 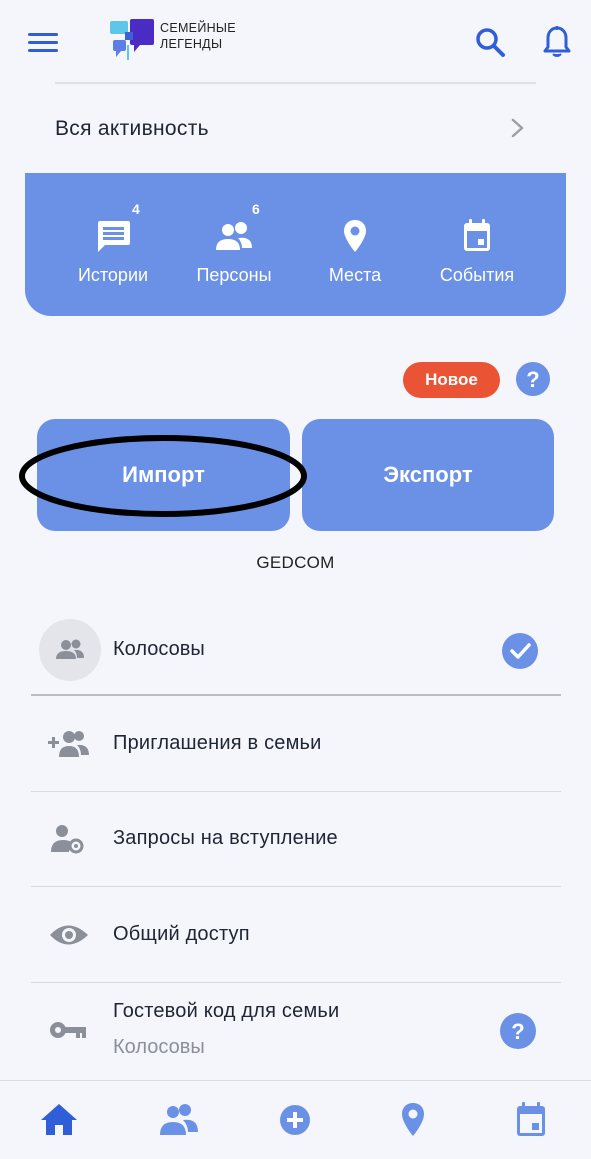 What do you see at coordinates (132, 128) in the screenshot?
I see `all-activity-label: Вся активность` at bounding box center [132, 128].